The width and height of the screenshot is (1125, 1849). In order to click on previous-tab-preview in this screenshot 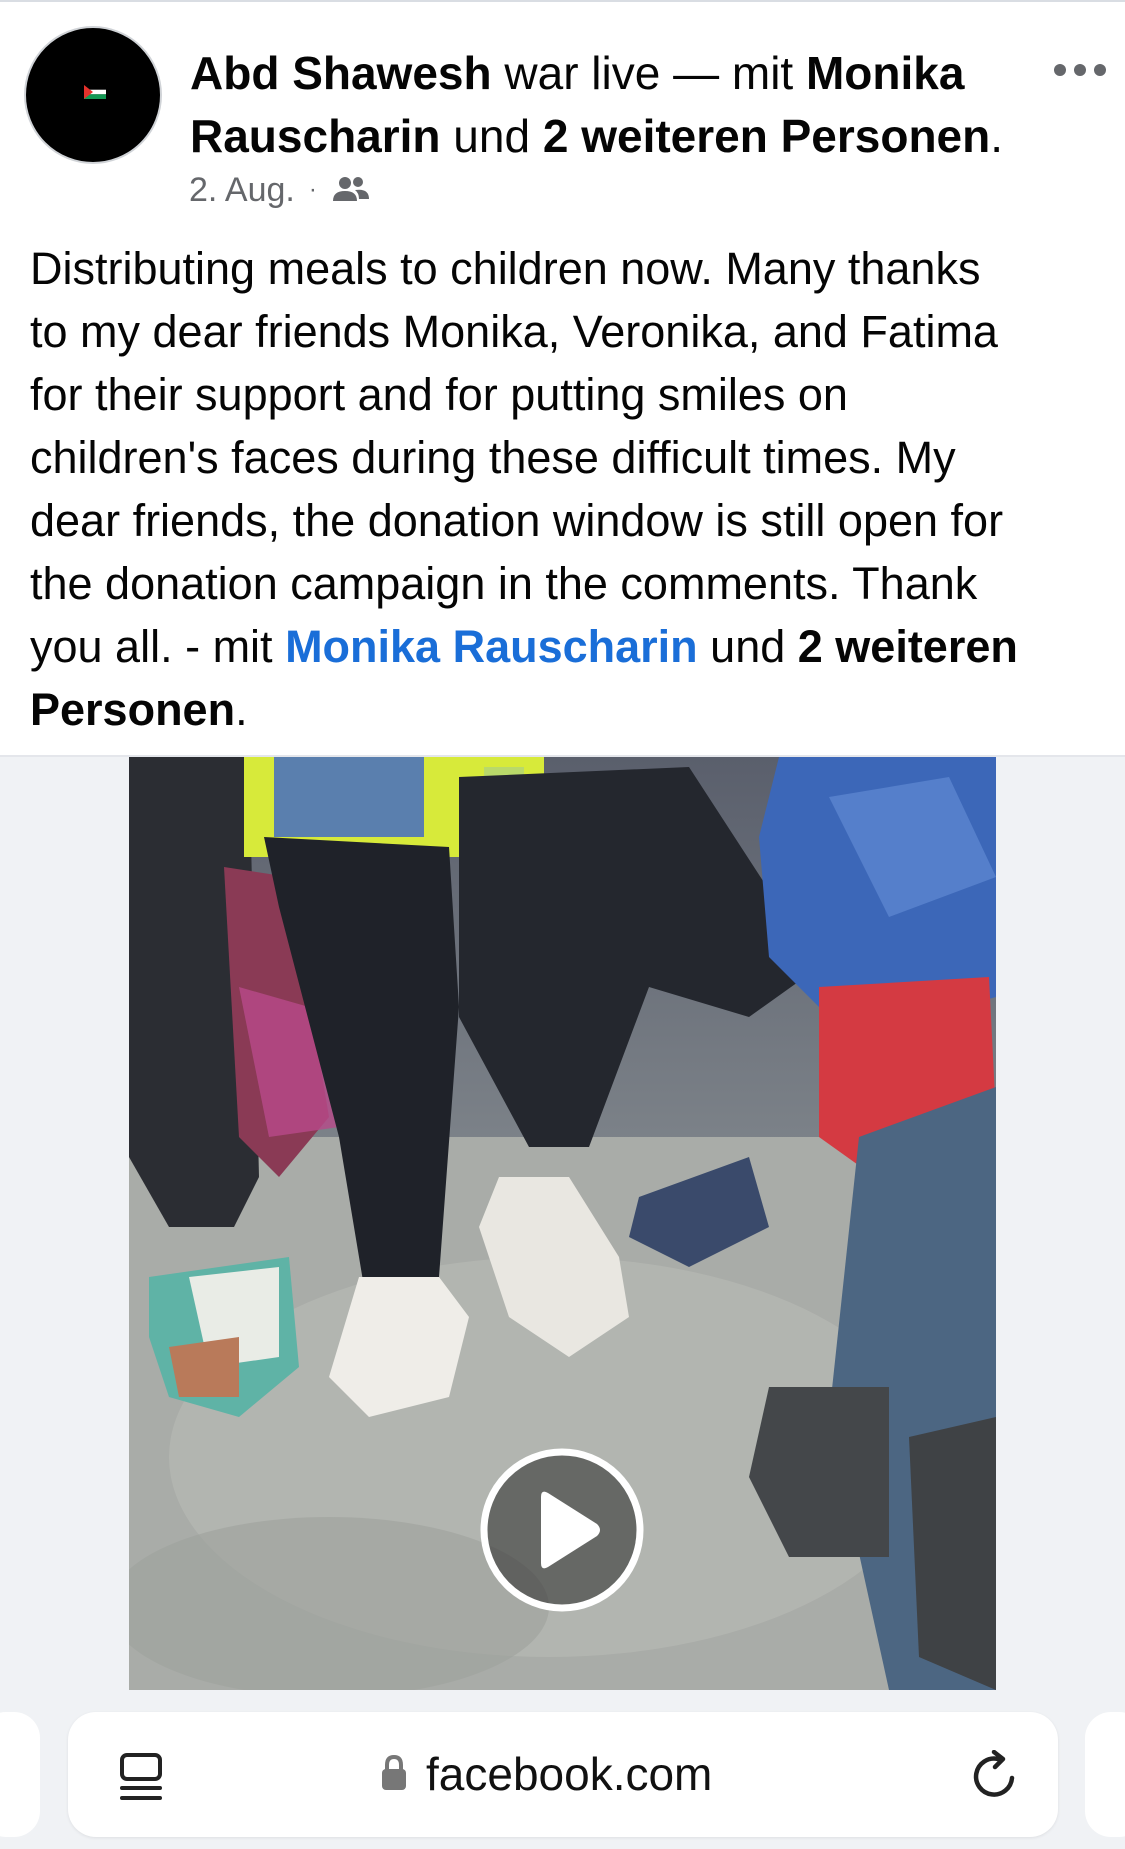, I will do `click(20, 1774)`.